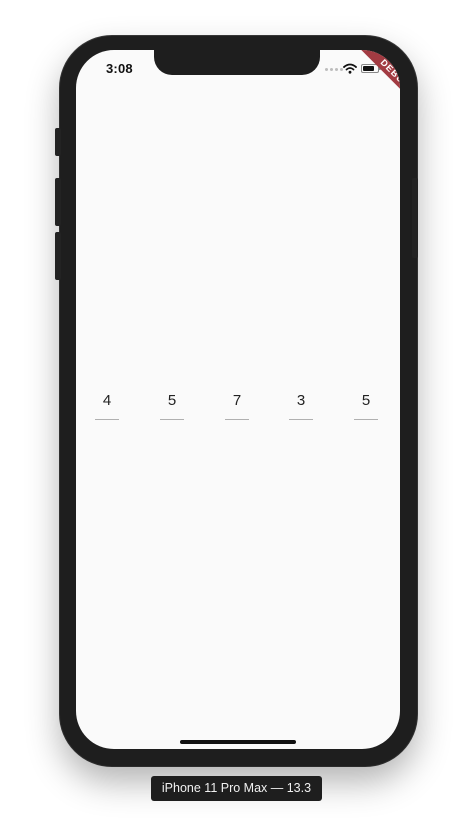  Describe the element at coordinates (119, 68) in the screenshot. I see `status-time: 3:08` at that location.